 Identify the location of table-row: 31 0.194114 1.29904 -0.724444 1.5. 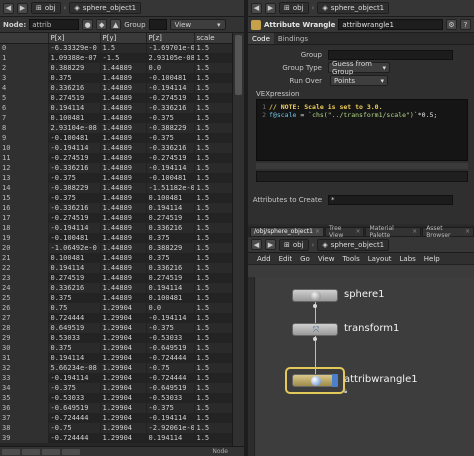
(116, 358).